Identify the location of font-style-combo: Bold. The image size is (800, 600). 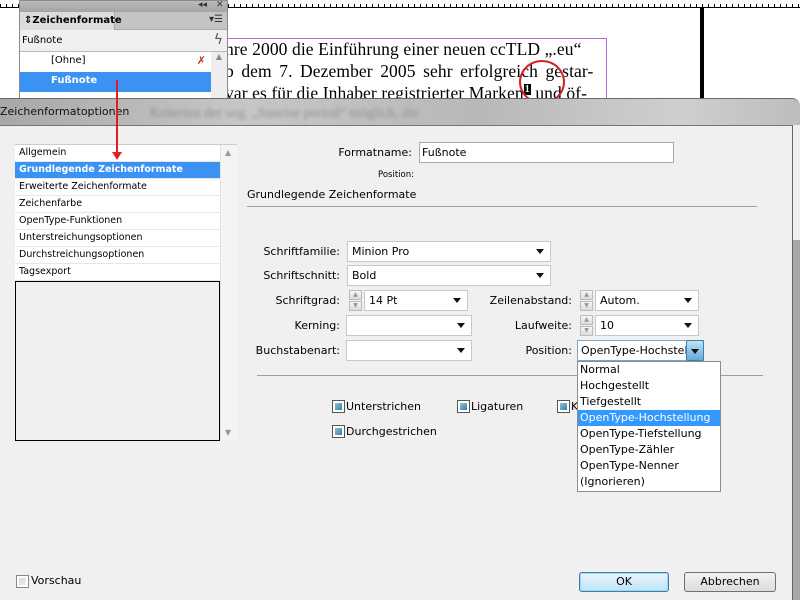
(449, 275).